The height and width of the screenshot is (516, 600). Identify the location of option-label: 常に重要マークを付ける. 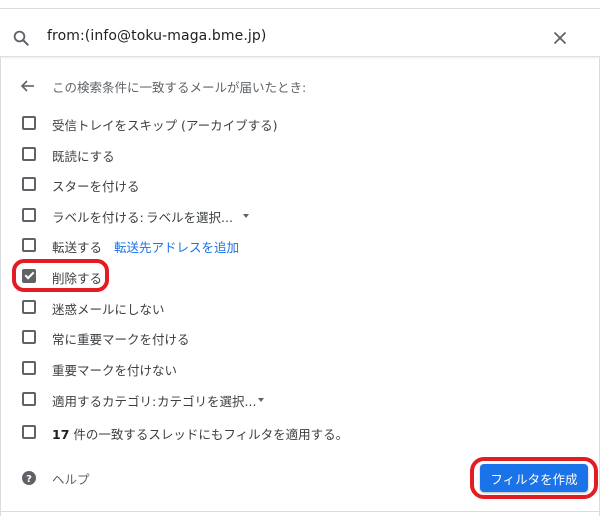
(121, 339).